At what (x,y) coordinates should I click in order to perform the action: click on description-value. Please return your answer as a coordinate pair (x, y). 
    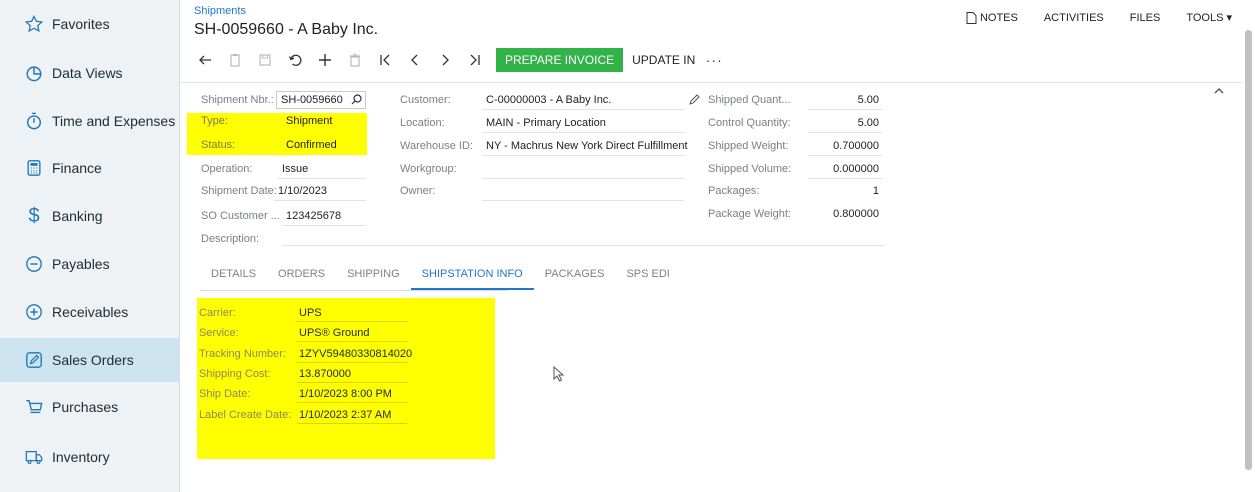
    Looking at the image, I should click on (583, 237).